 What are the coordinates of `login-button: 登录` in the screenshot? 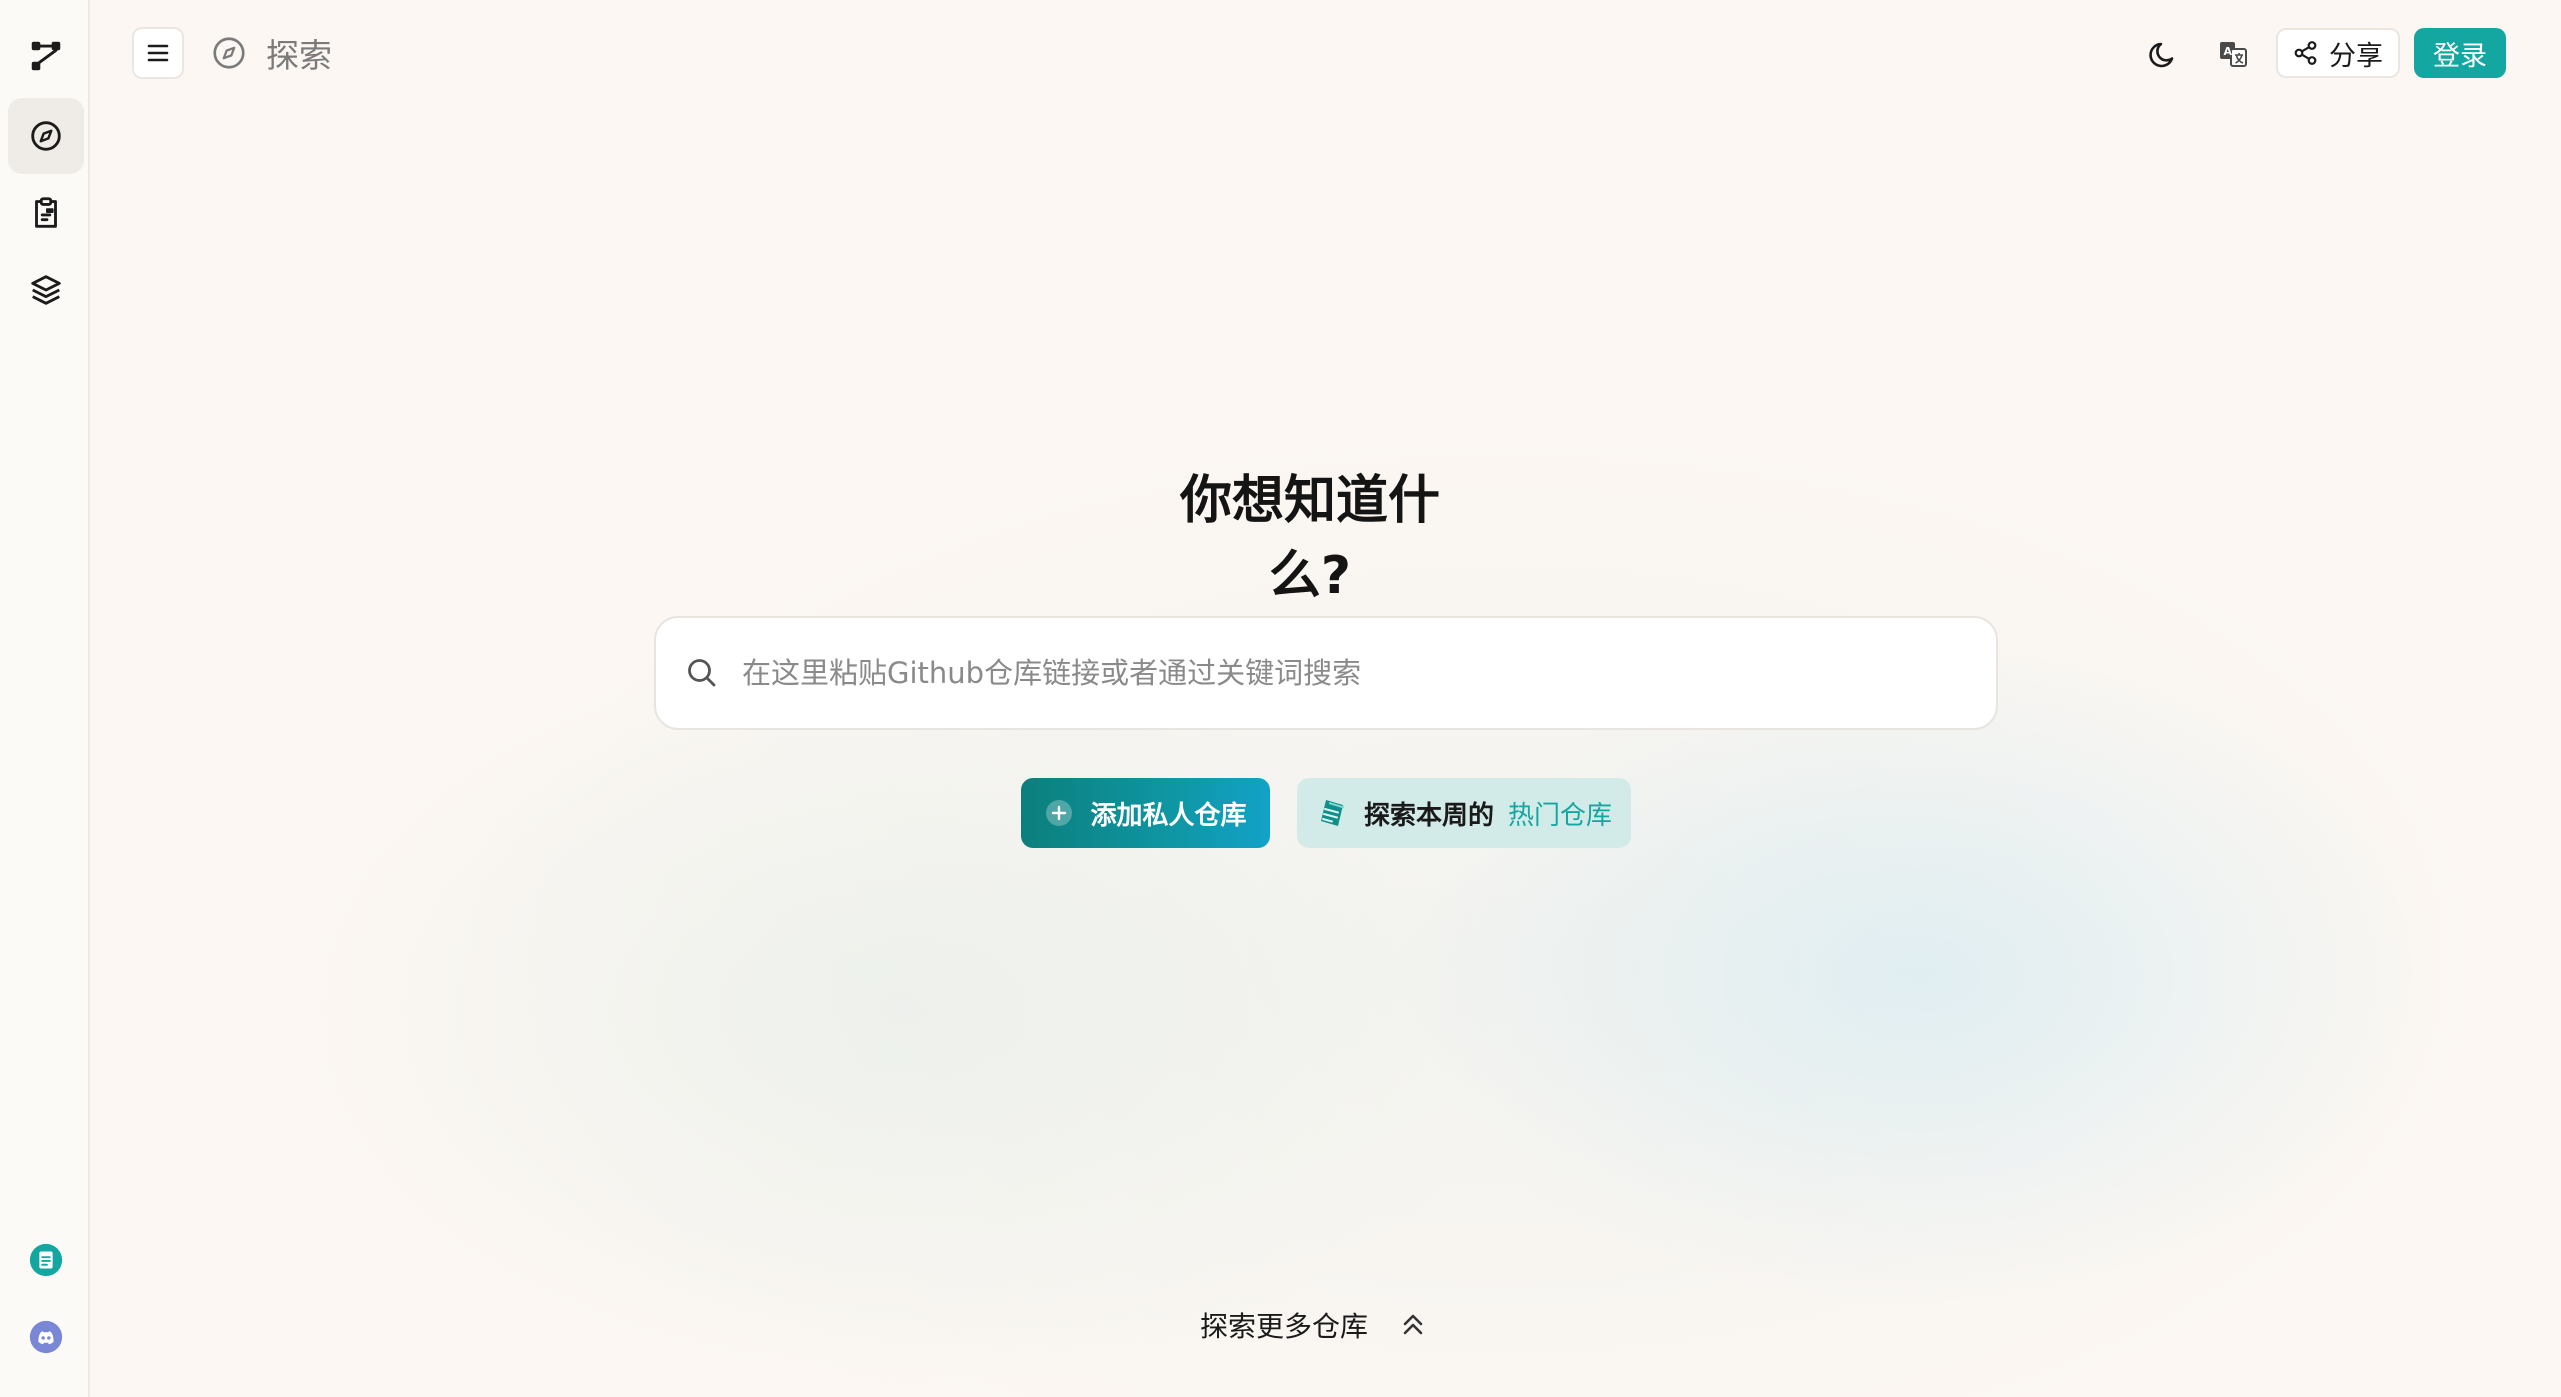 It's located at (2460, 53).